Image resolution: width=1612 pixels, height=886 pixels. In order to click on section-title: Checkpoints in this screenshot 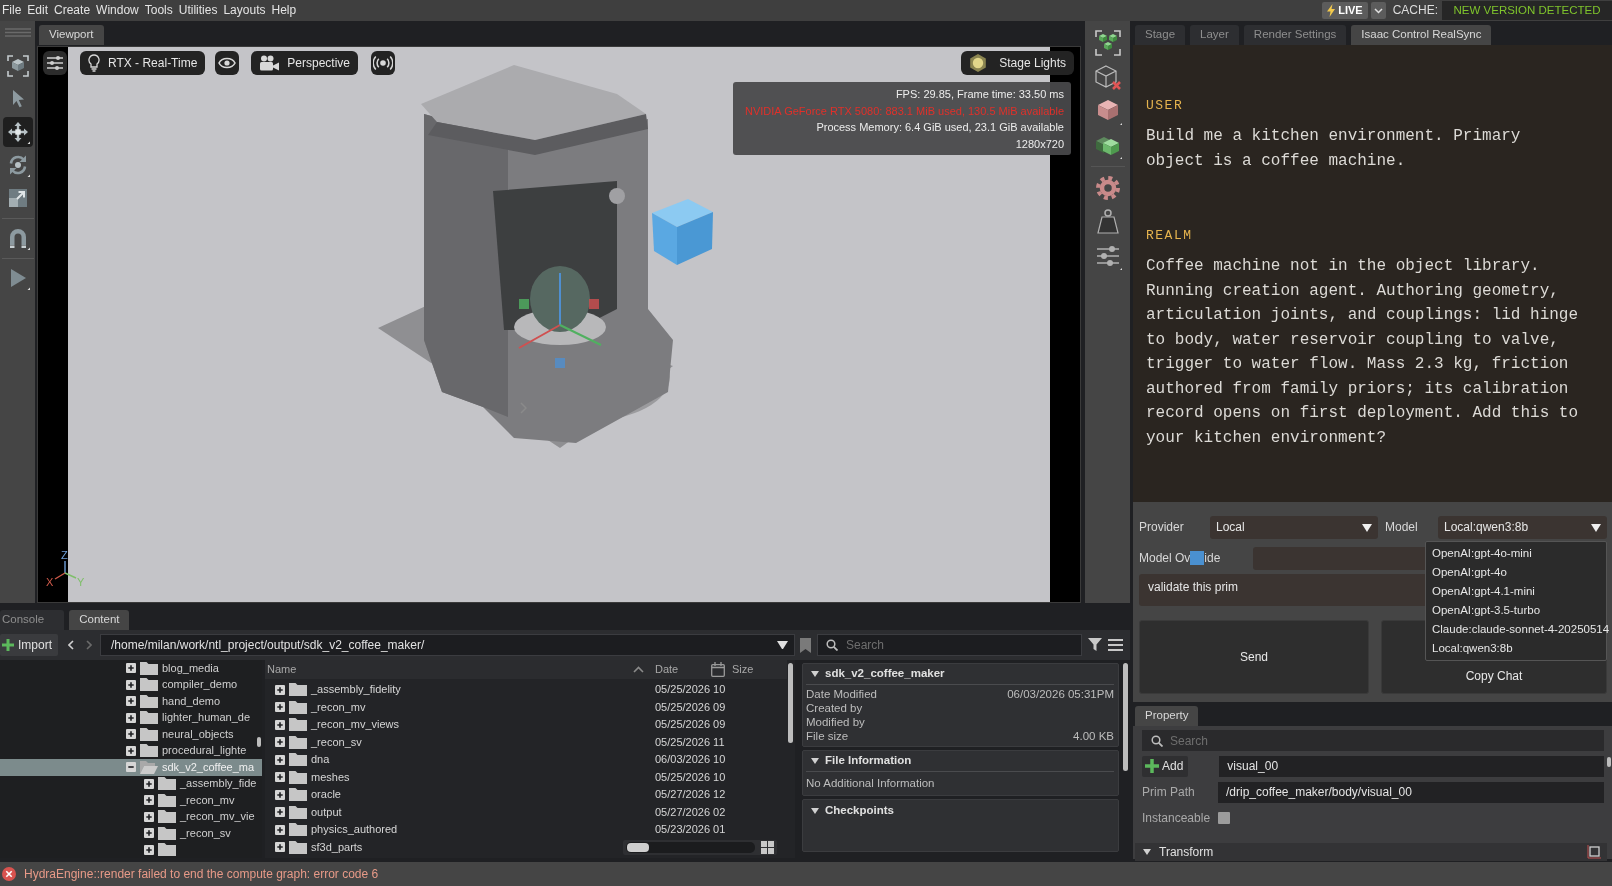, I will do `click(859, 810)`.